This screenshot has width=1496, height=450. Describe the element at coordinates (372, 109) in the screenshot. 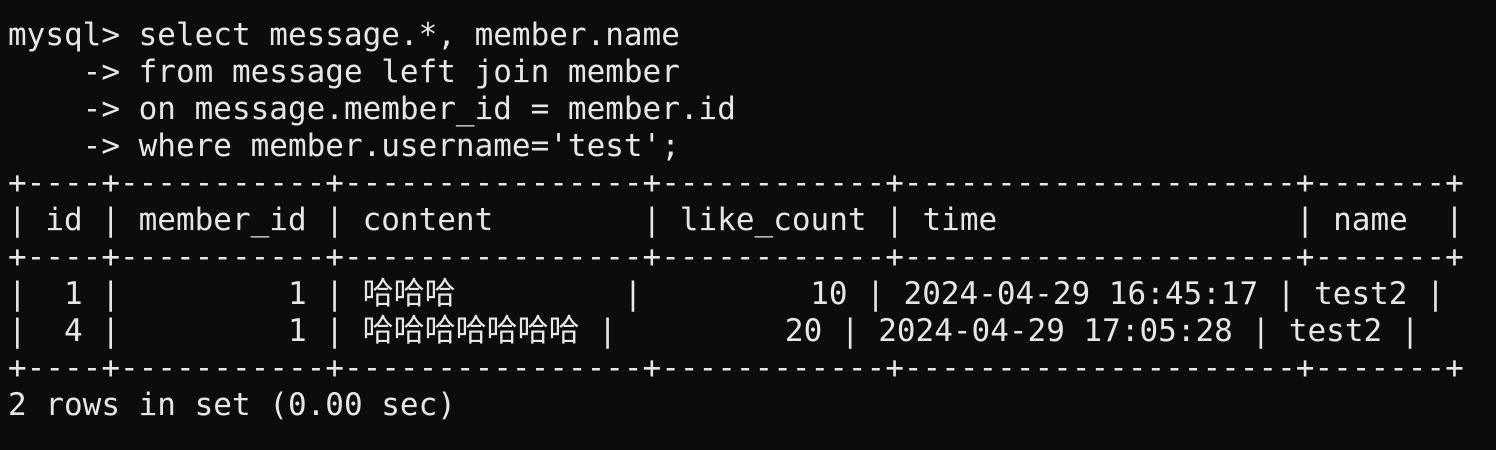

I see `query-line-3: -> on message.member_id = member.id` at that location.